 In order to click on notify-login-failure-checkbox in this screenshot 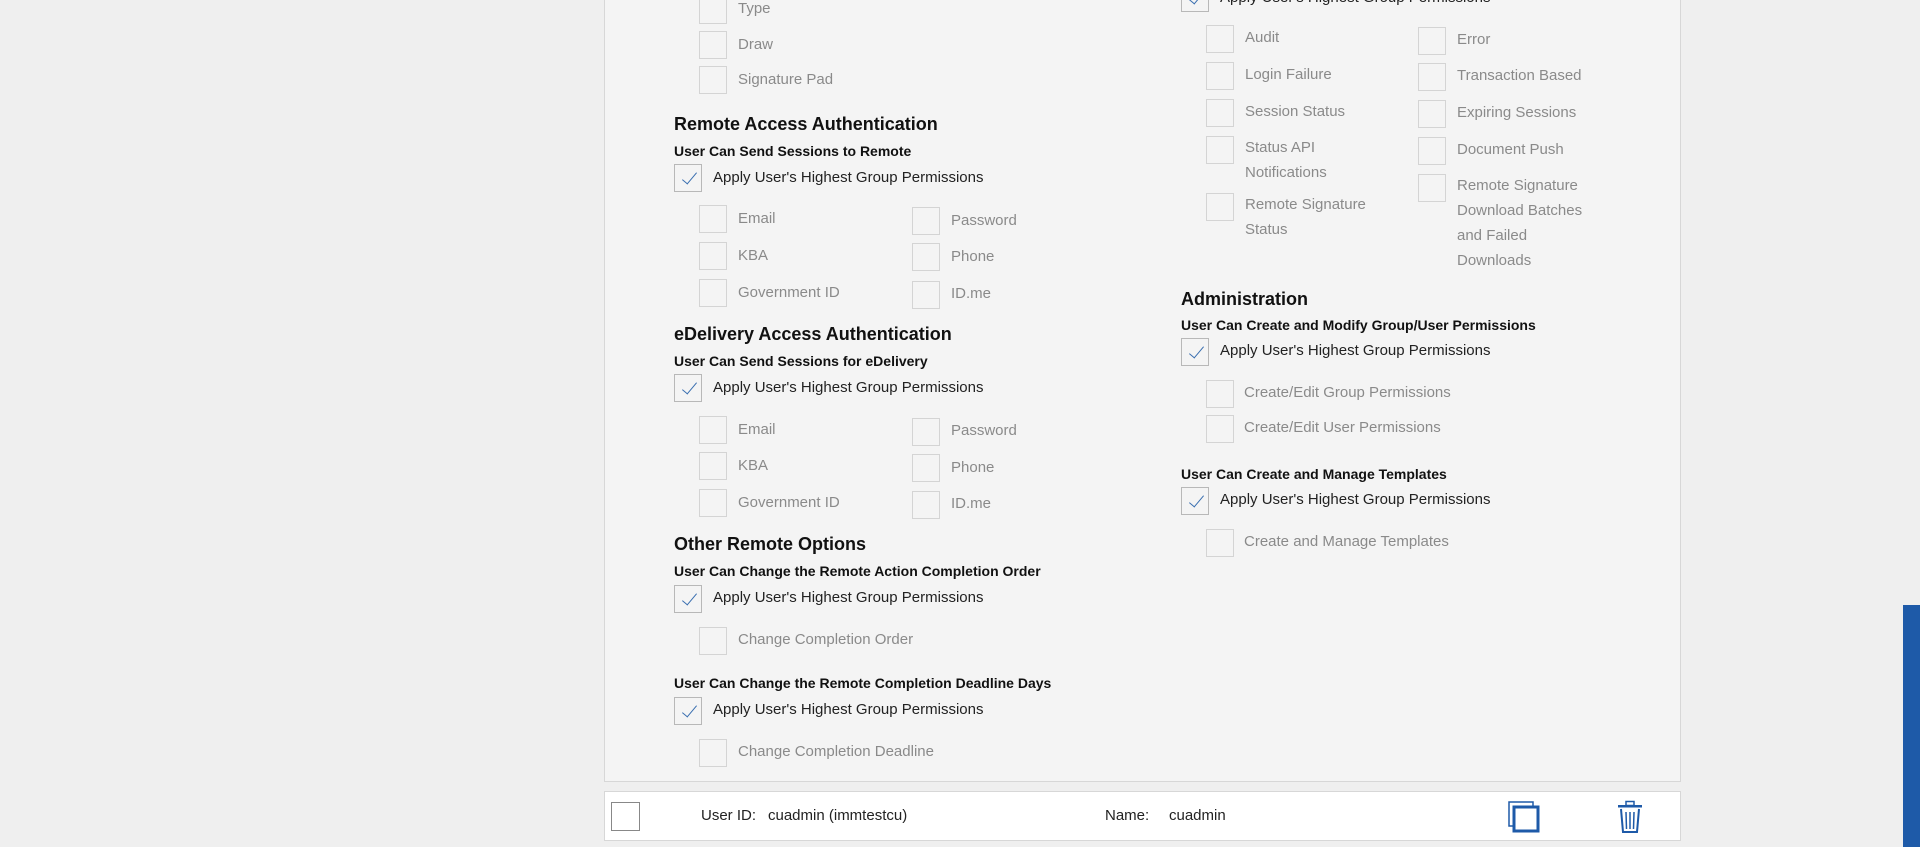, I will do `click(1220, 76)`.